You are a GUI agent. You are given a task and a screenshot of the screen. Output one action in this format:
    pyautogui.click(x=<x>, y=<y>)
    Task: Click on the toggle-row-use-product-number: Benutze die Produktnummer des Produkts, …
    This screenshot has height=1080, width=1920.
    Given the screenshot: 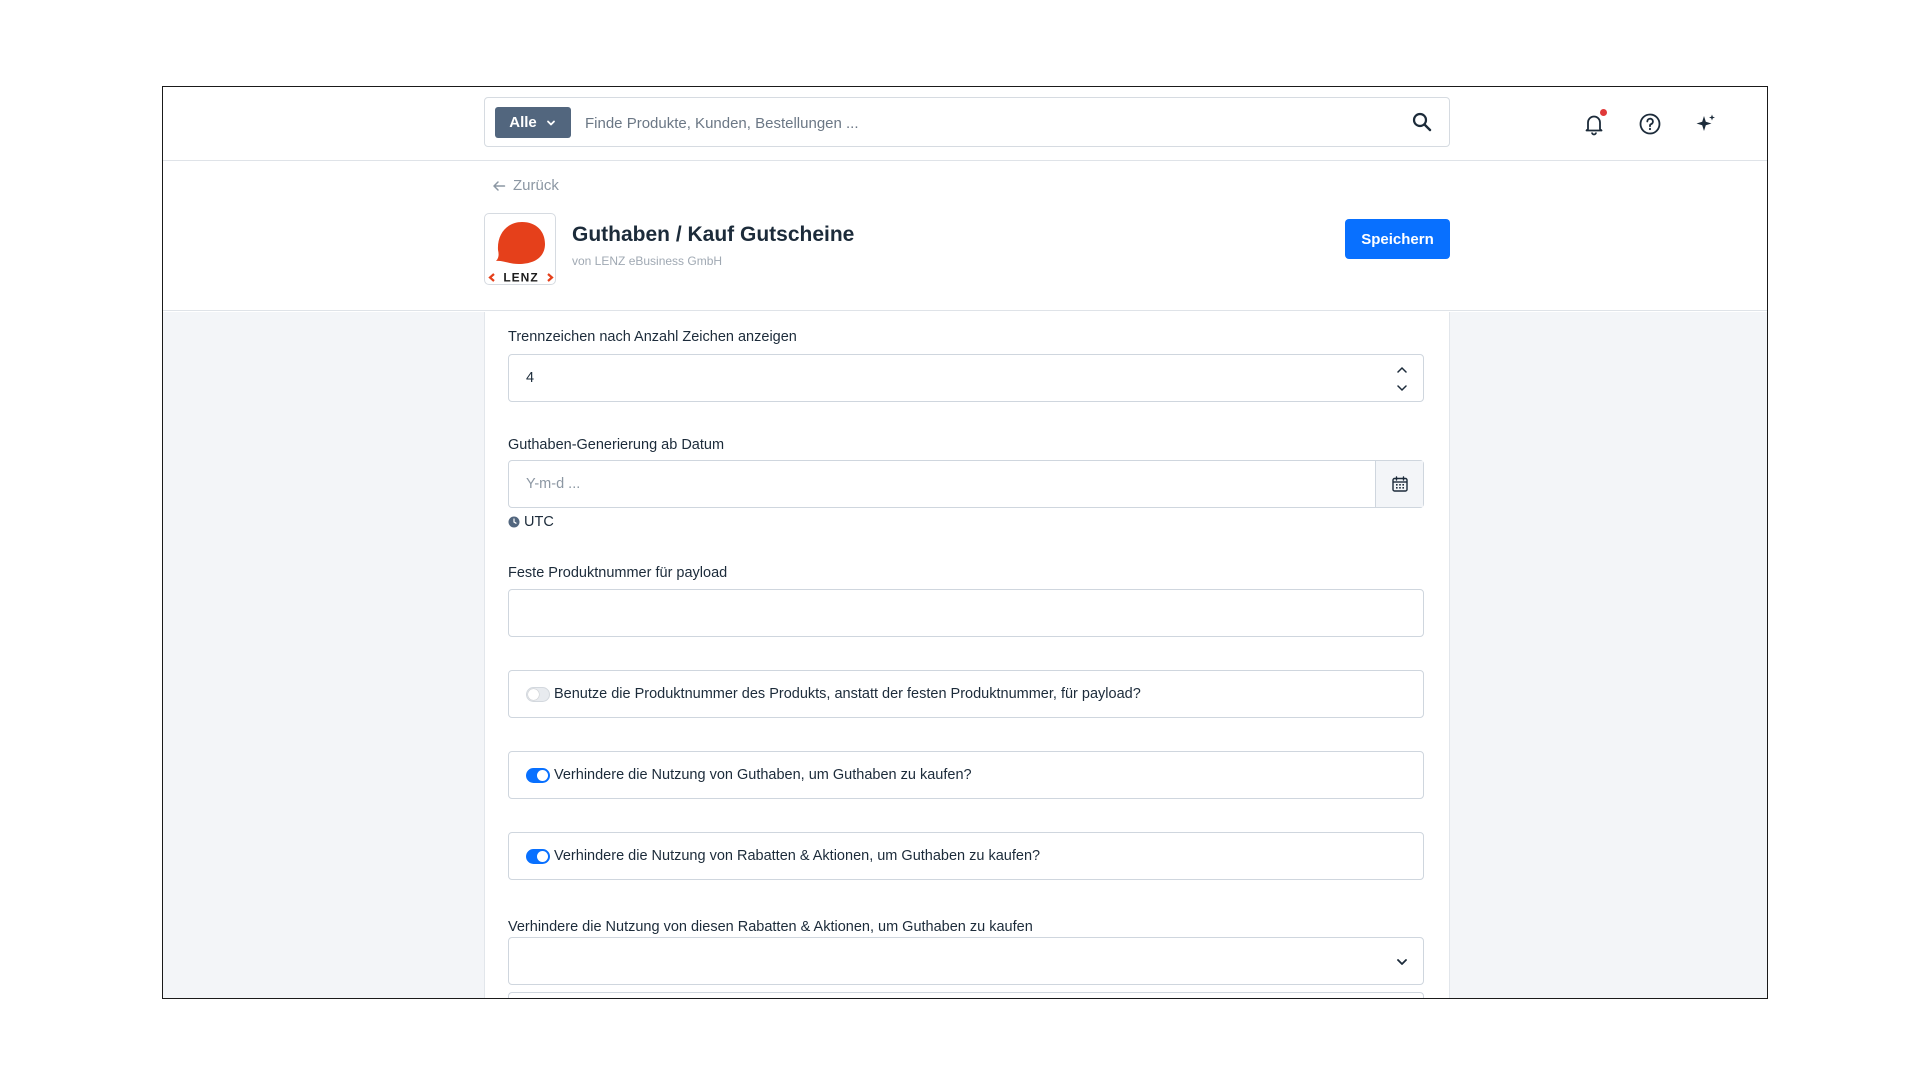 What is the action you would take?
    pyautogui.click(x=966, y=694)
    